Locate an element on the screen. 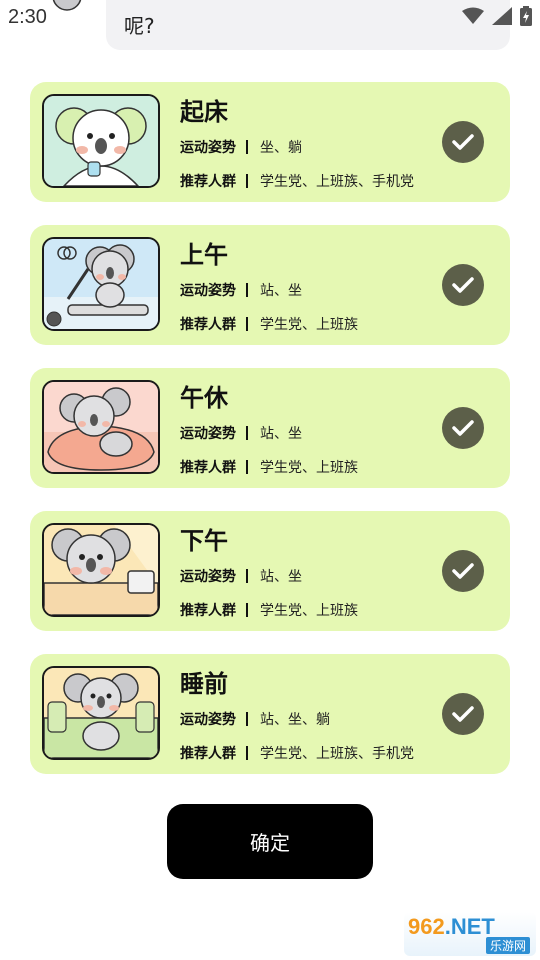  status-icons is located at coordinates (497, 18).